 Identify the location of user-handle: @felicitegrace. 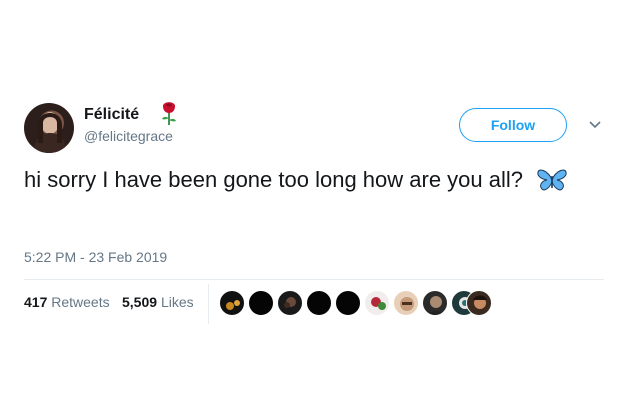
(128, 136).